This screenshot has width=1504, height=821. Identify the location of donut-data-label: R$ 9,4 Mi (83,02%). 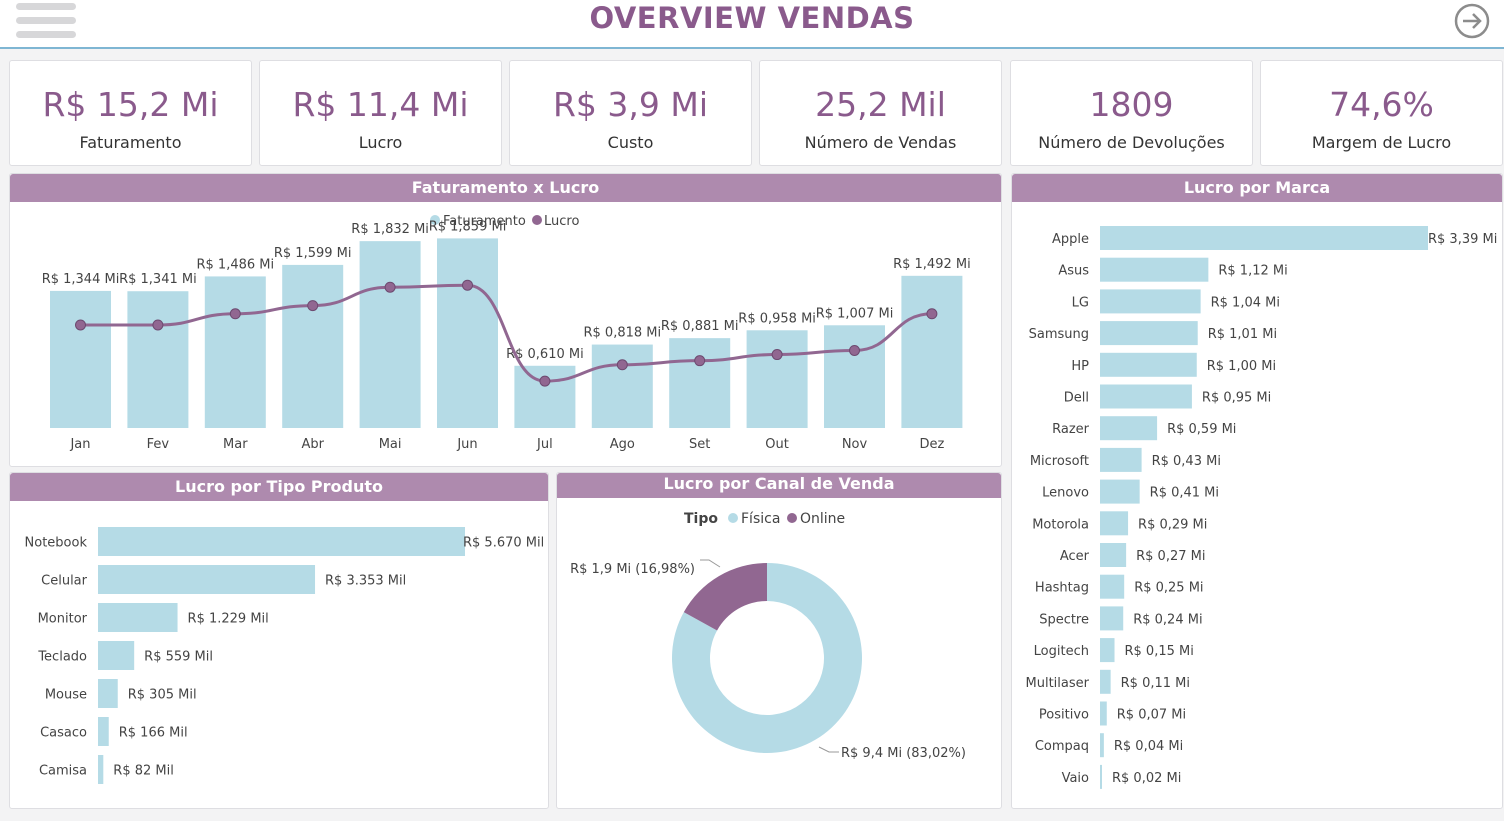
(903, 753).